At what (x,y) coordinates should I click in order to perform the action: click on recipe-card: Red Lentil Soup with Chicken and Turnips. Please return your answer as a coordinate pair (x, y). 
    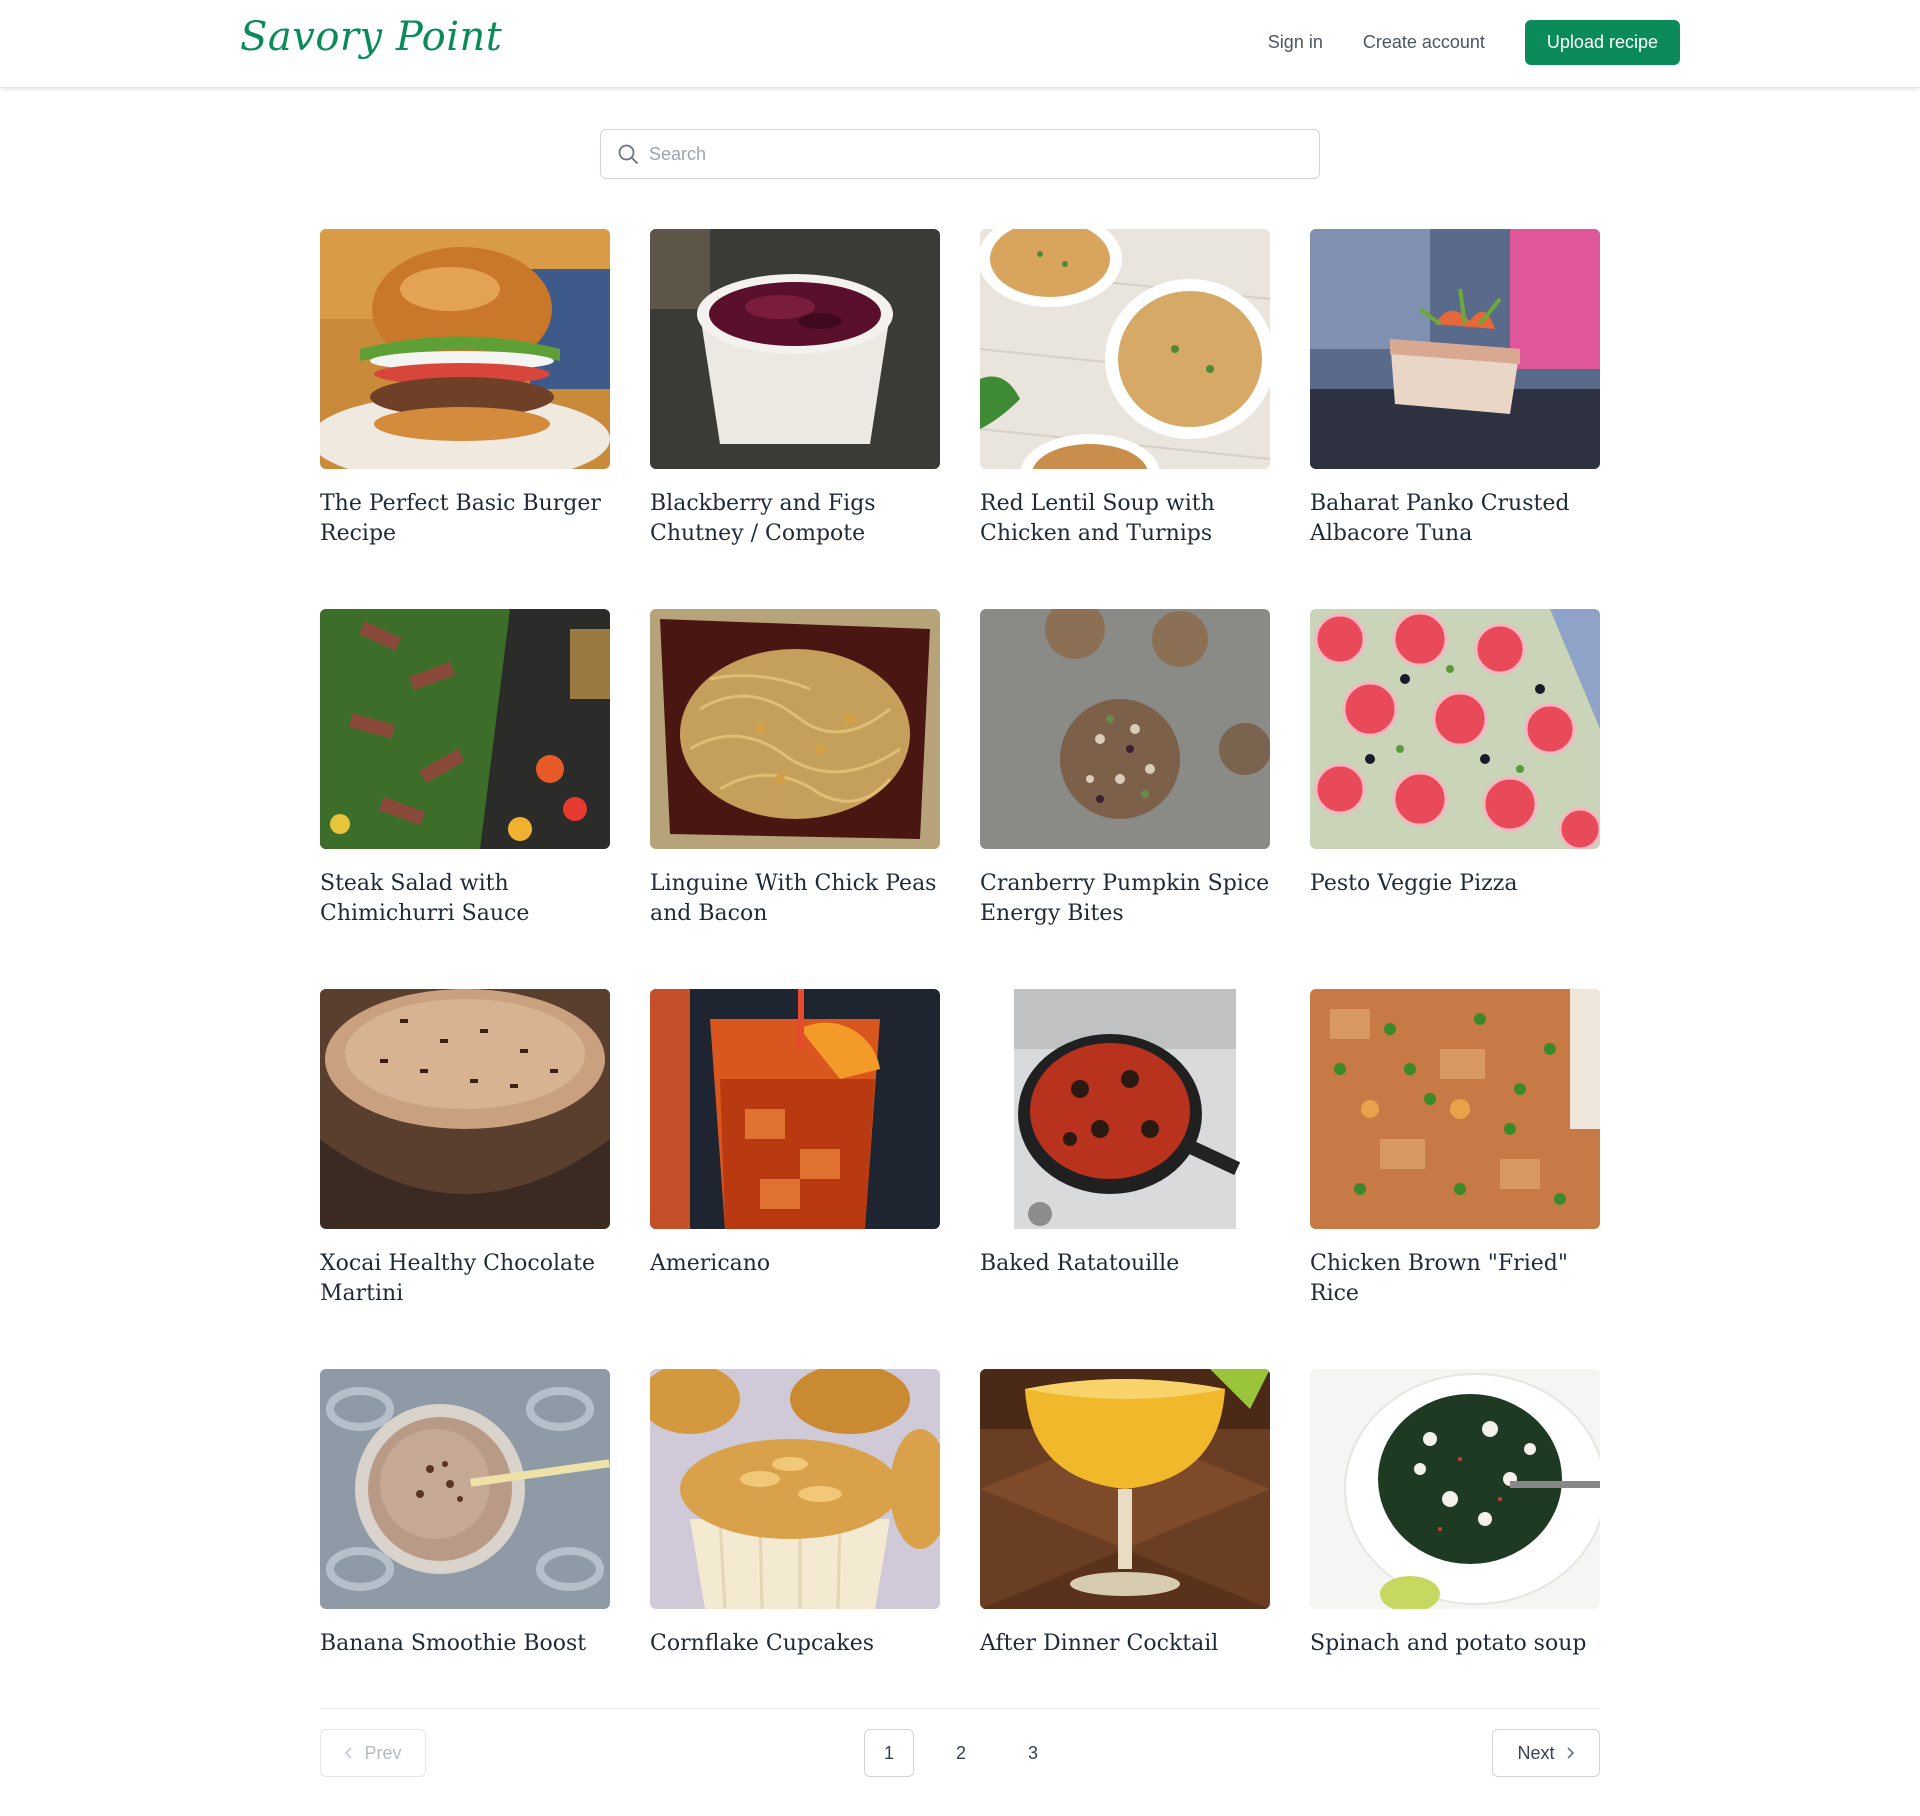
    Looking at the image, I should click on (1125, 419).